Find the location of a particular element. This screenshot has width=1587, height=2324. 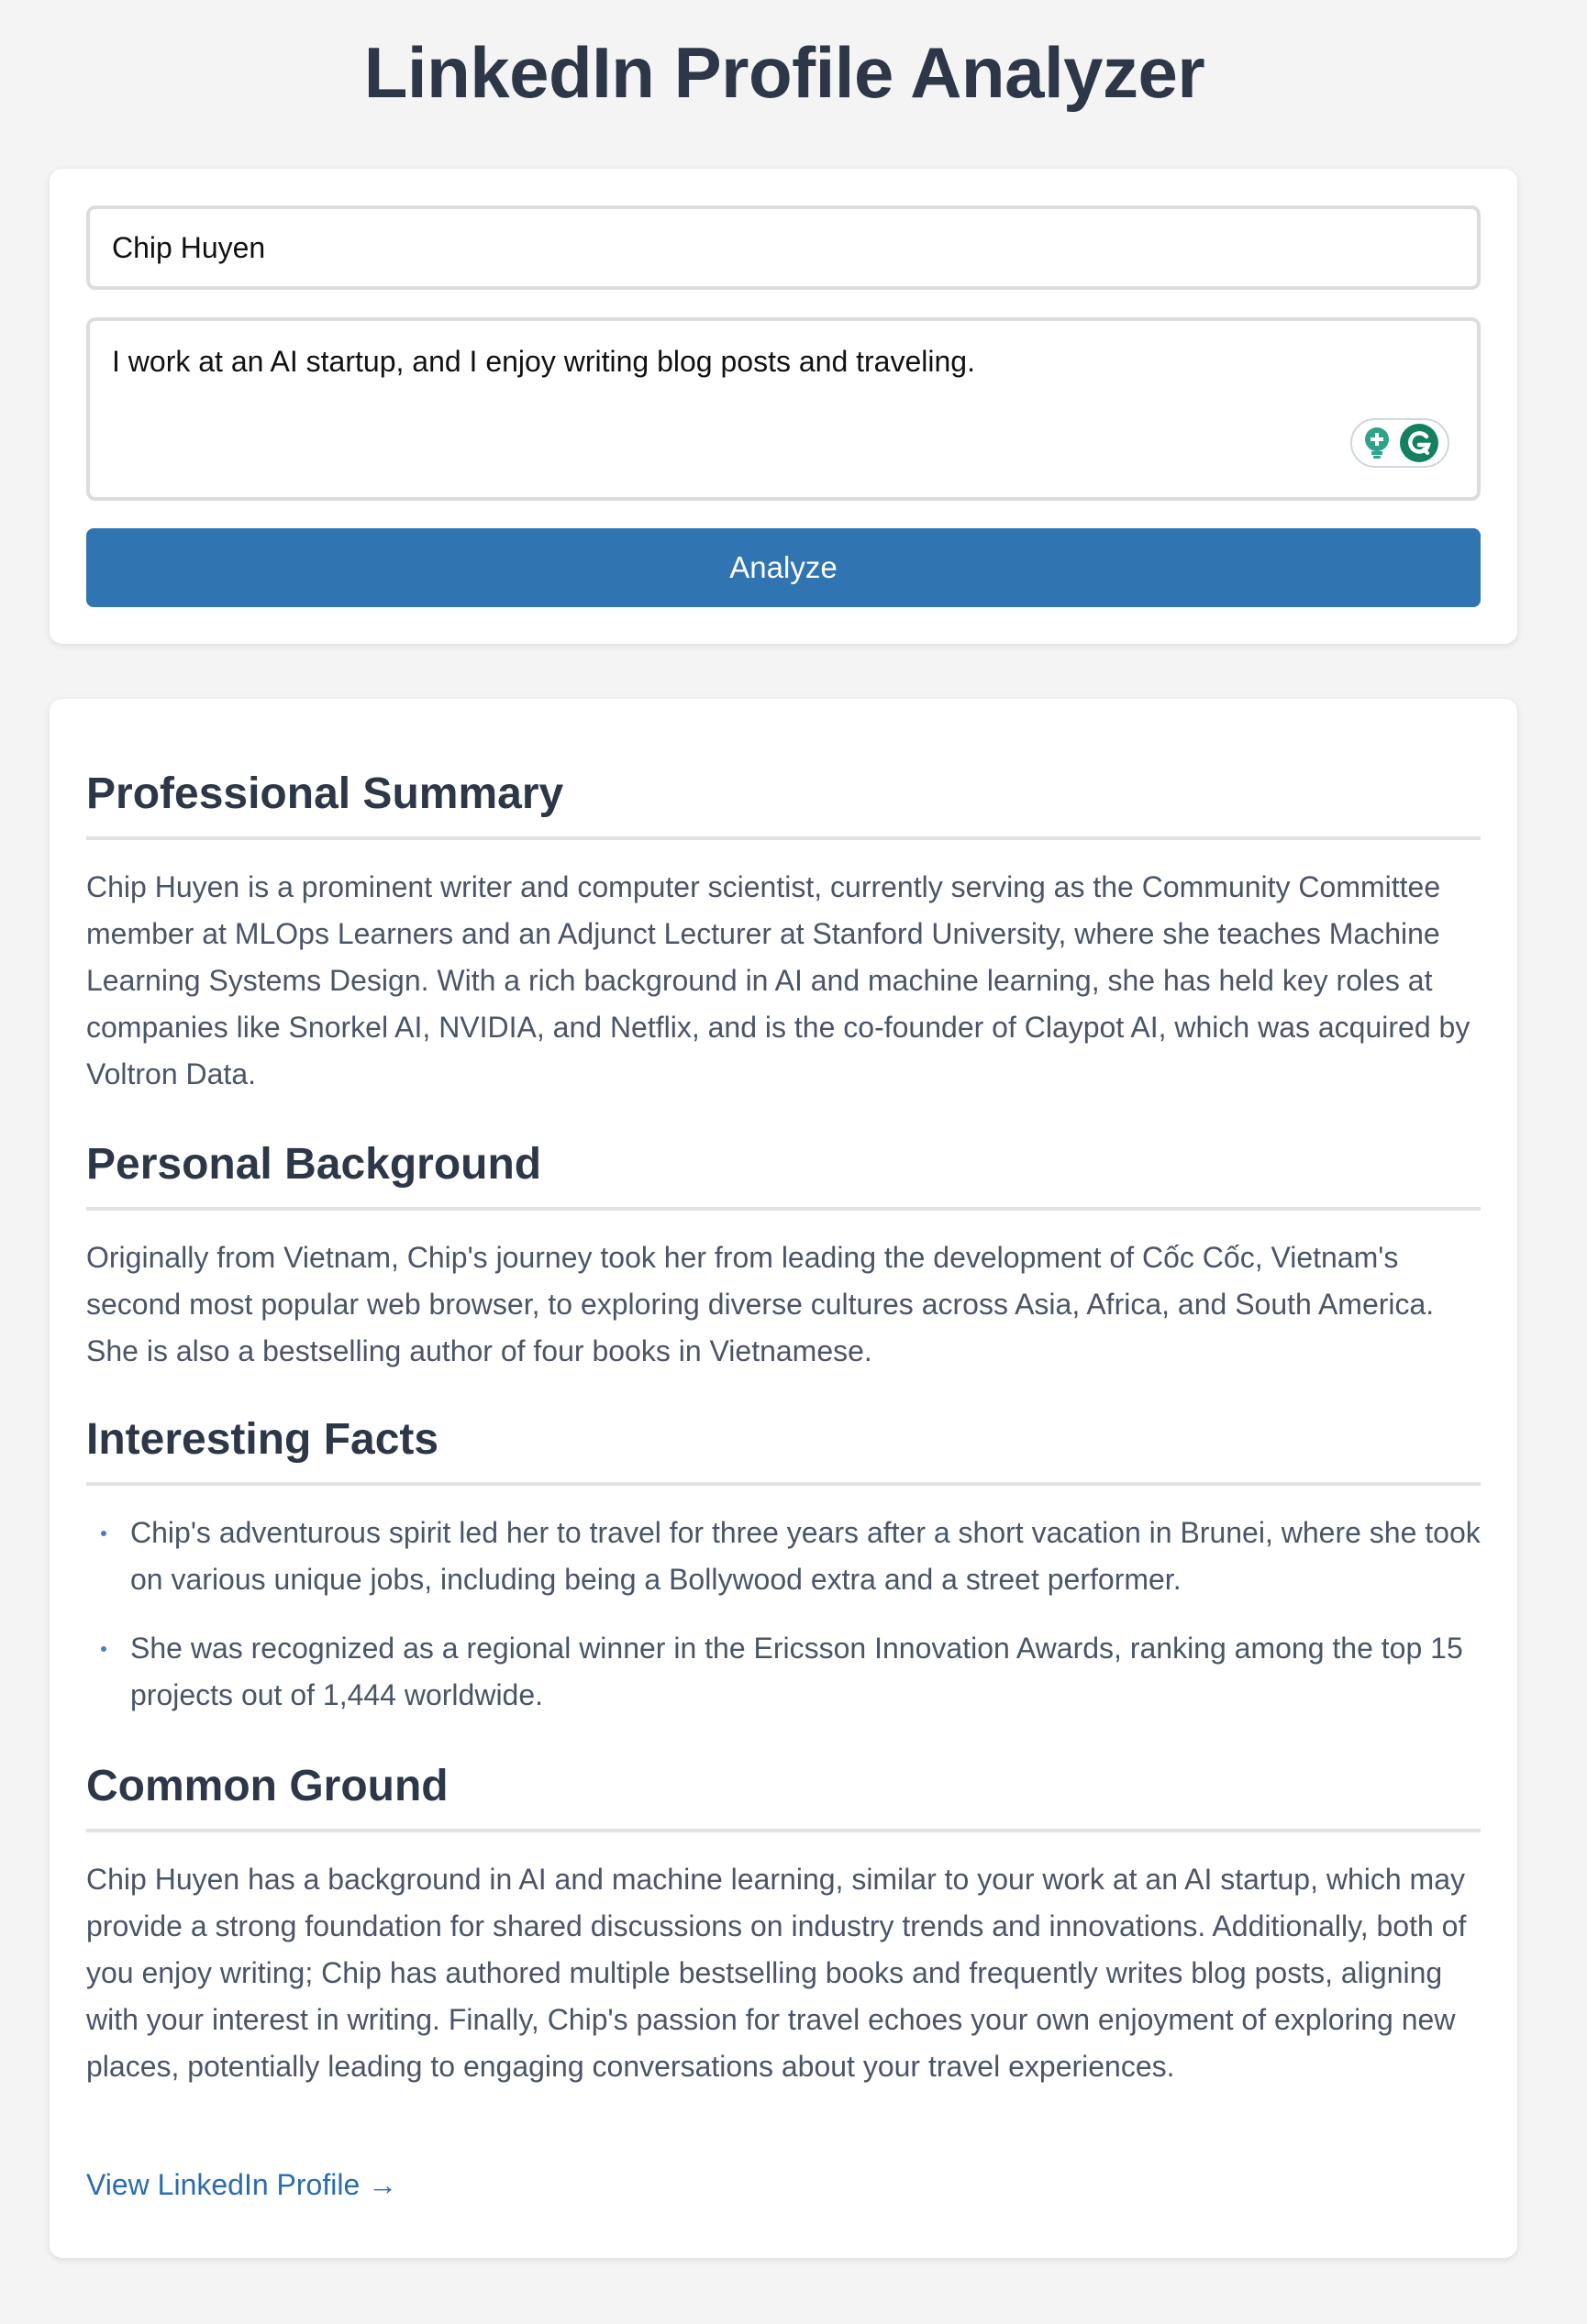

grammarly-widget is located at coordinates (1399, 443).